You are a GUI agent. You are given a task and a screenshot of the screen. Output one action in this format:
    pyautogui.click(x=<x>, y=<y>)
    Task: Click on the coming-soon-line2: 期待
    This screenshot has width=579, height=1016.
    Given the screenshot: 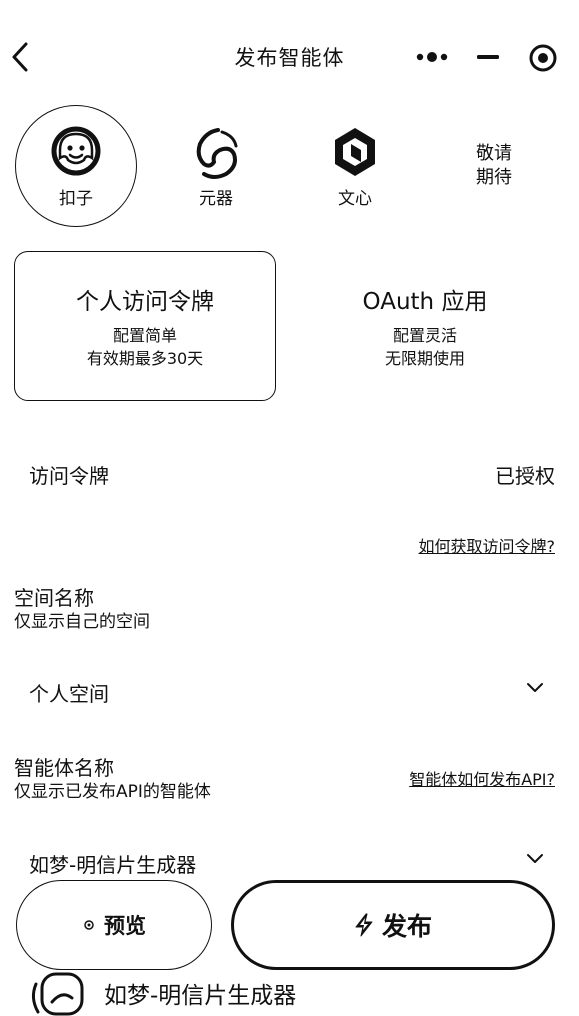 What is the action you would take?
    pyautogui.click(x=494, y=177)
    